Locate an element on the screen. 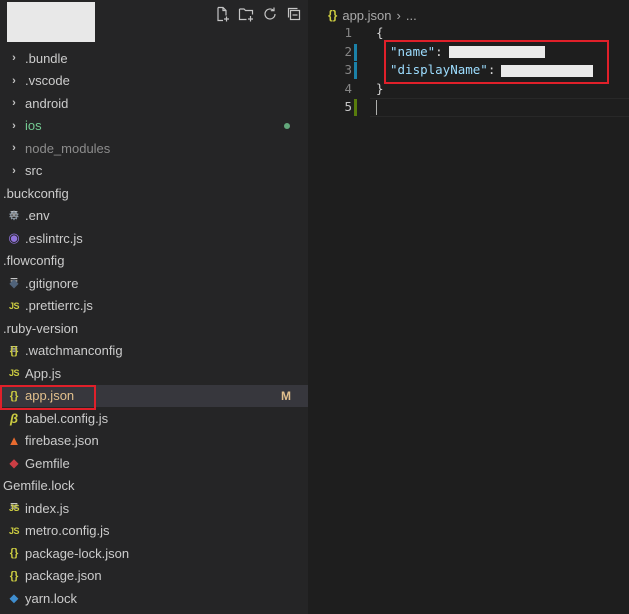  tree-item-label: .env is located at coordinates (37, 216).